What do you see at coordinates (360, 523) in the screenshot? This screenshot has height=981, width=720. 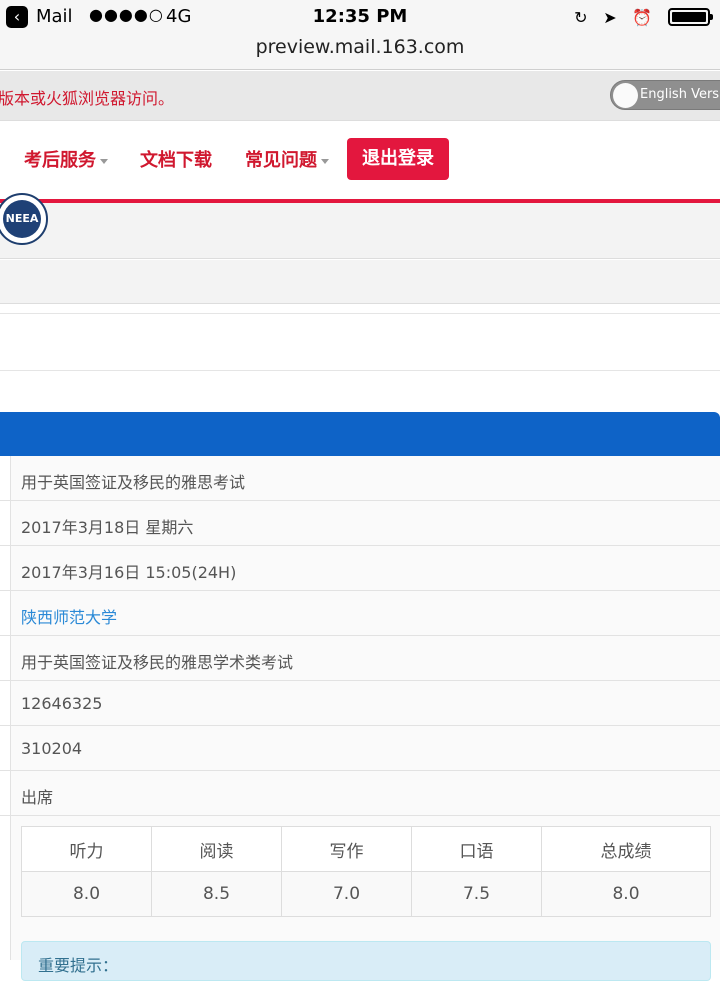 I see `detail-row-test-date: 2017年3月18日 星期六` at bounding box center [360, 523].